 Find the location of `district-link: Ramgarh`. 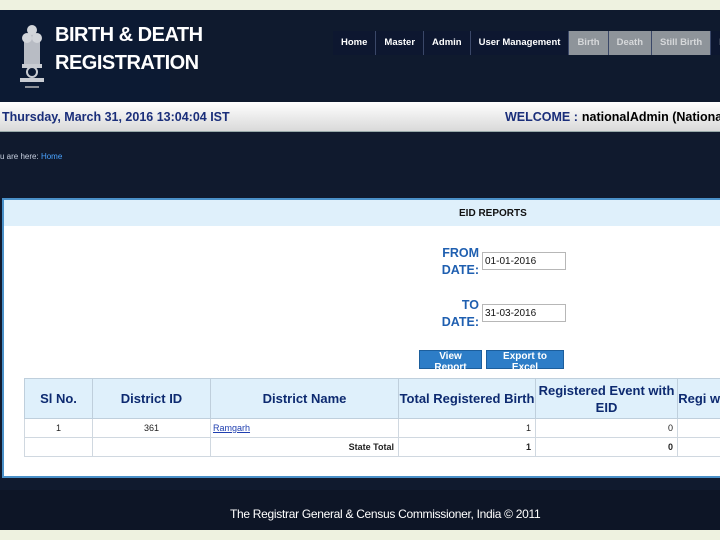

district-link: Ramgarh is located at coordinates (231, 428).